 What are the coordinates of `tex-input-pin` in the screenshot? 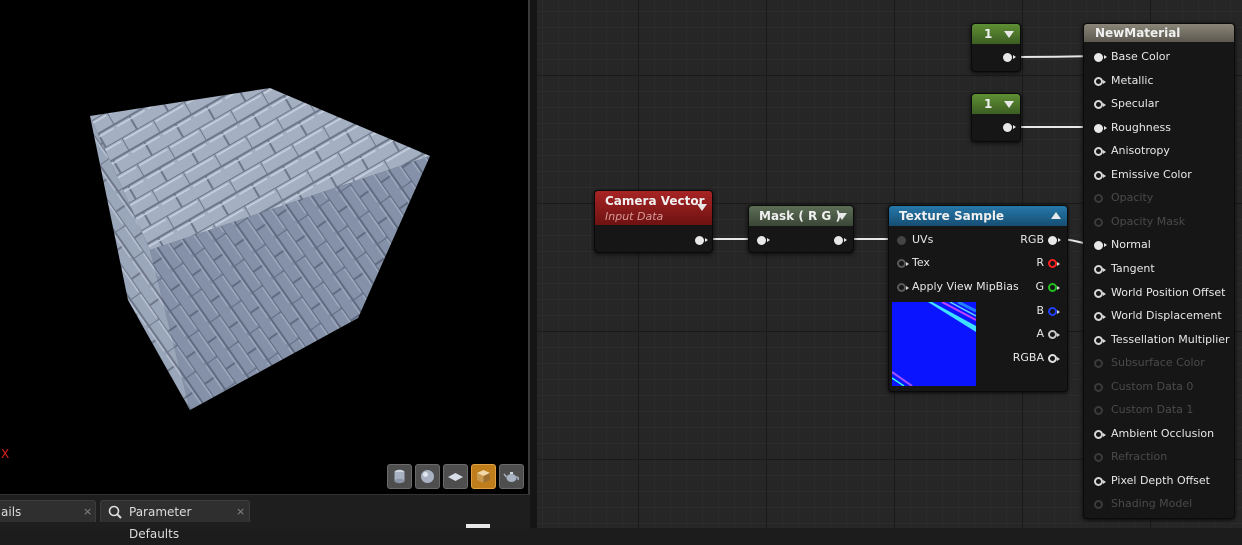 It's located at (903, 263).